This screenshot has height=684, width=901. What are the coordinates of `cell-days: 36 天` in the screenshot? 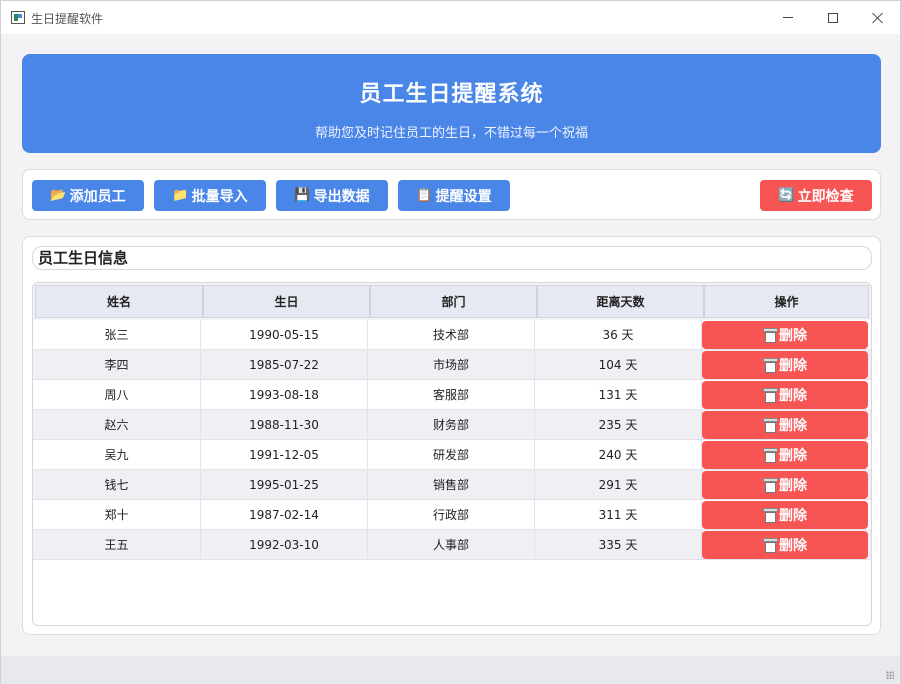 It's located at (618, 334).